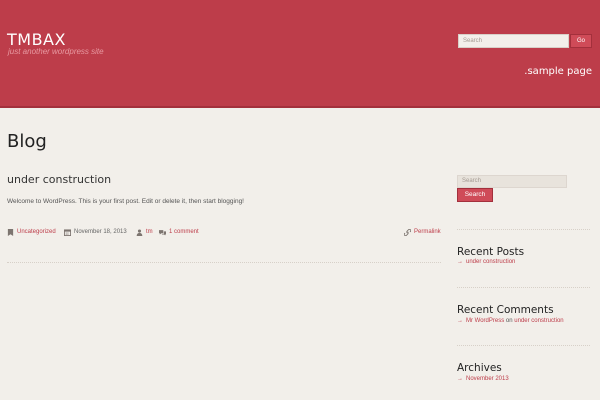 This screenshot has width=600, height=400. What do you see at coordinates (581, 41) in the screenshot?
I see `header-search-button: Go` at bounding box center [581, 41].